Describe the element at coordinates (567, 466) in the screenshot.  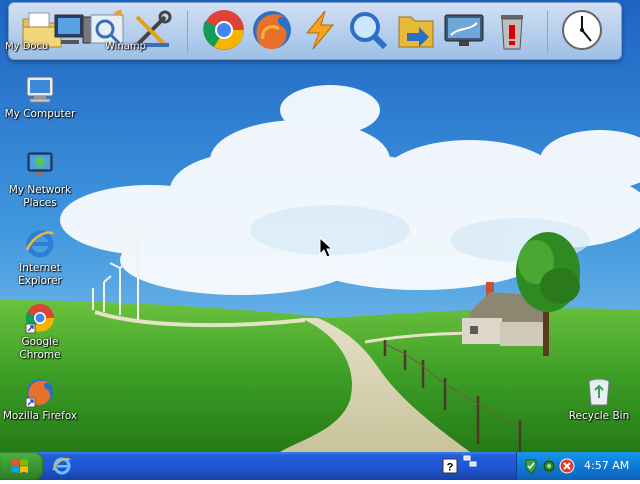
I see `red-x-icon` at that location.